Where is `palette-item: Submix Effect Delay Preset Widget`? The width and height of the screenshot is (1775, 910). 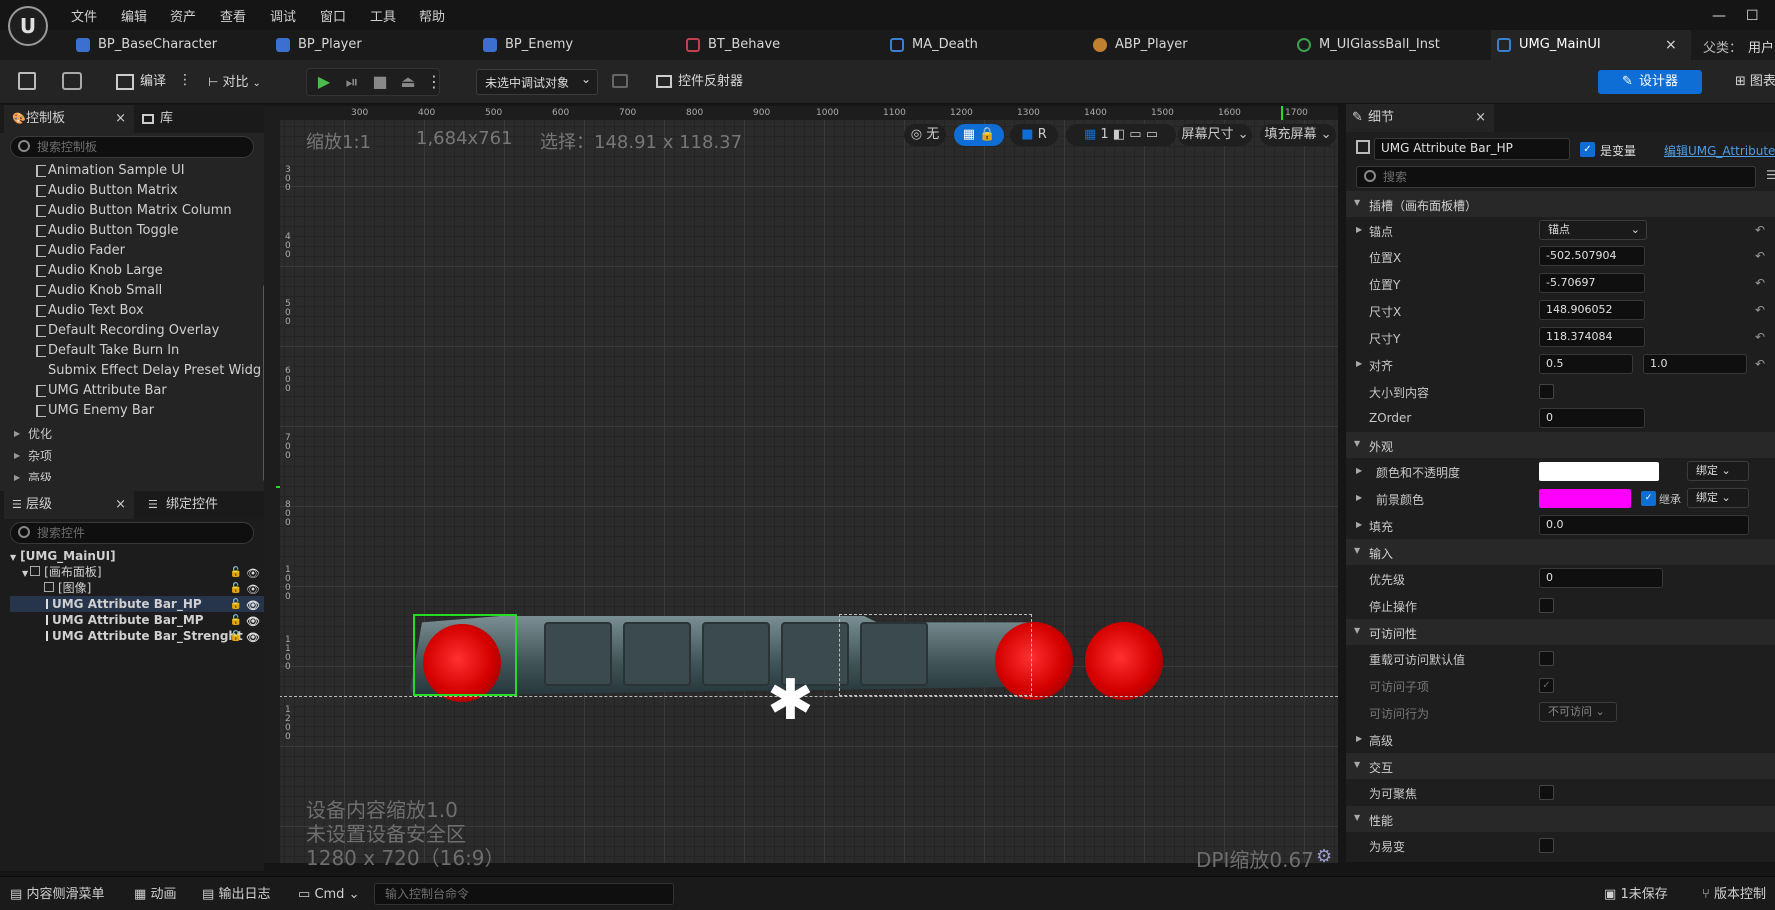
palette-item: Submix Effect Delay Preset Widget is located at coordinates (154, 371).